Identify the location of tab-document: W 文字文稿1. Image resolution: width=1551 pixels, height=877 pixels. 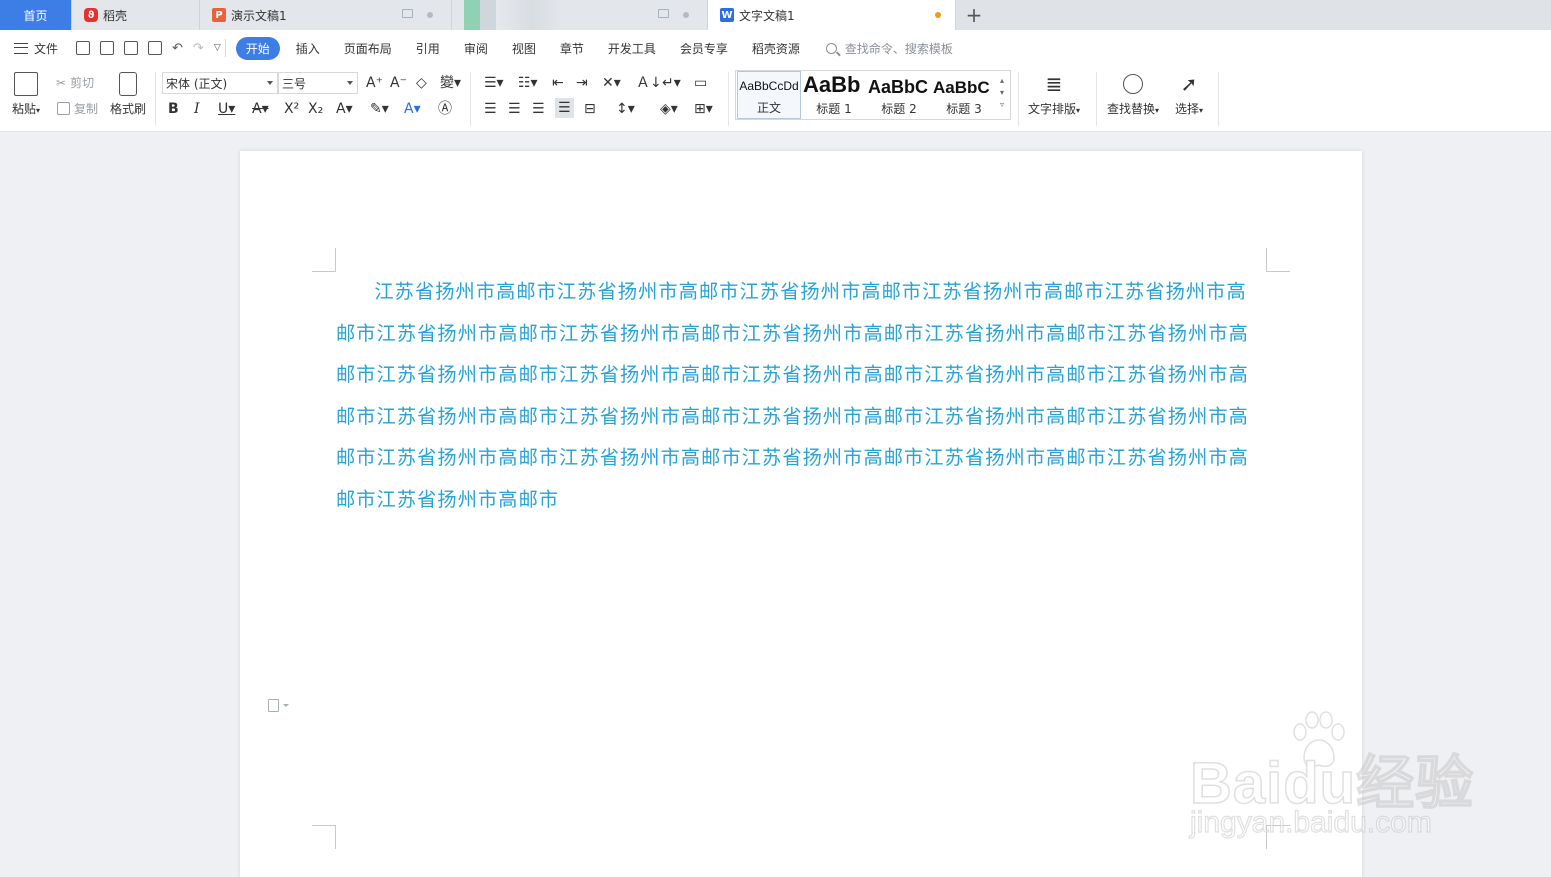
(832, 15).